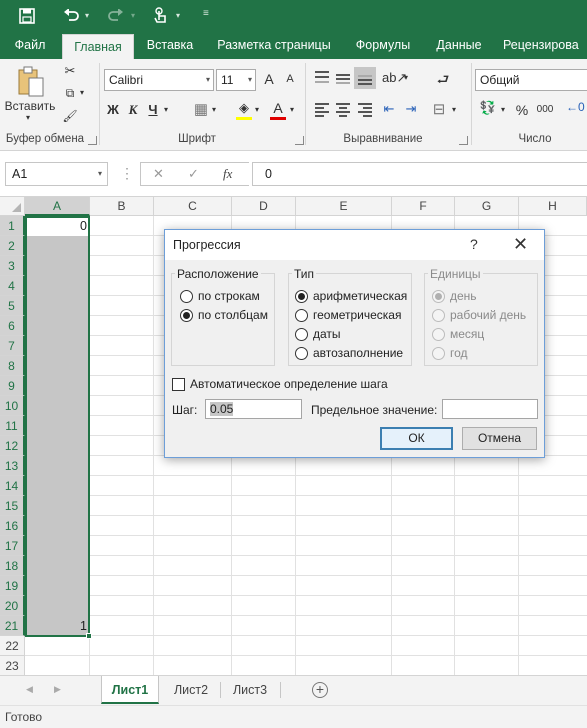 The image size is (587, 728). What do you see at coordinates (12, 626) in the screenshot?
I see `row-header-21: 21` at bounding box center [12, 626].